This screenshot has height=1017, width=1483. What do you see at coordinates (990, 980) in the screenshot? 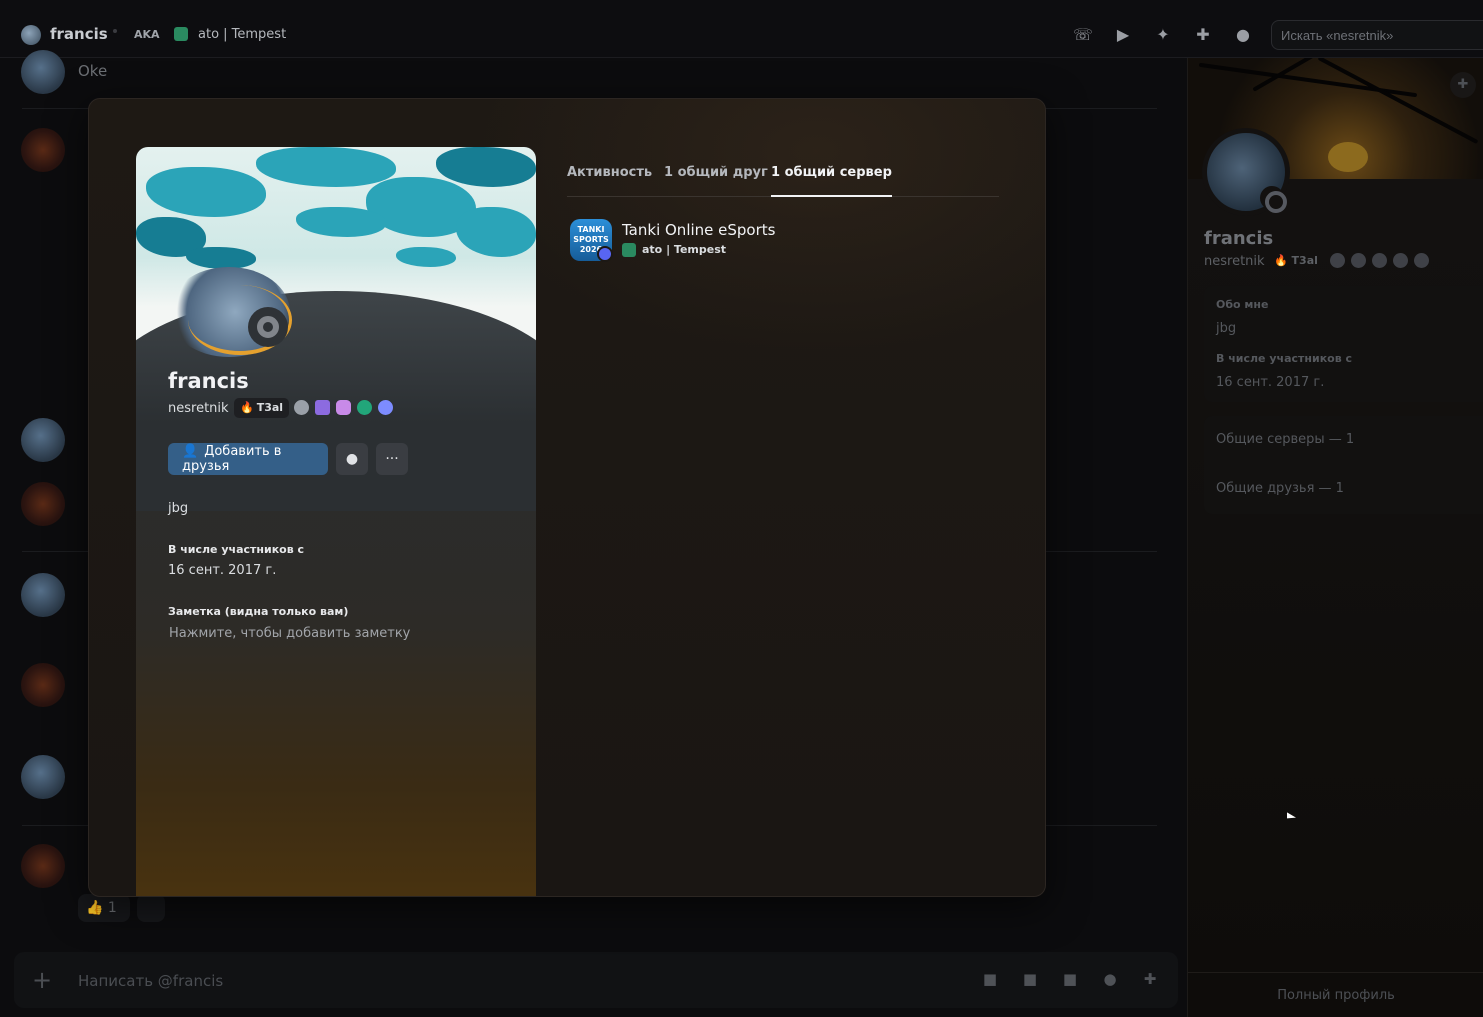
I see `gift-icon: ■` at bounding box center [990, 980].